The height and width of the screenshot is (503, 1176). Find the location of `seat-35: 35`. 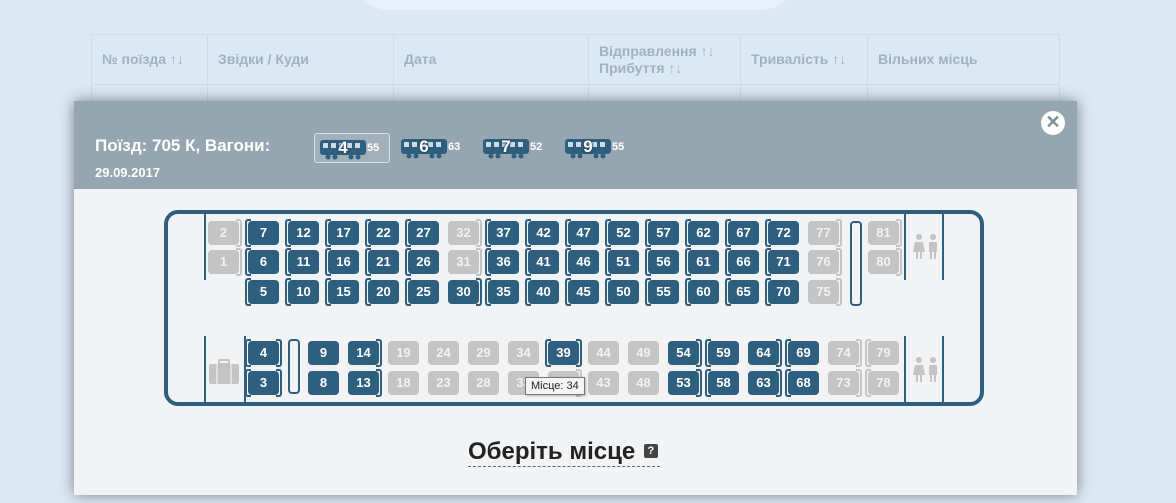

seat-35: 35 is located at coordinates (502, 292).